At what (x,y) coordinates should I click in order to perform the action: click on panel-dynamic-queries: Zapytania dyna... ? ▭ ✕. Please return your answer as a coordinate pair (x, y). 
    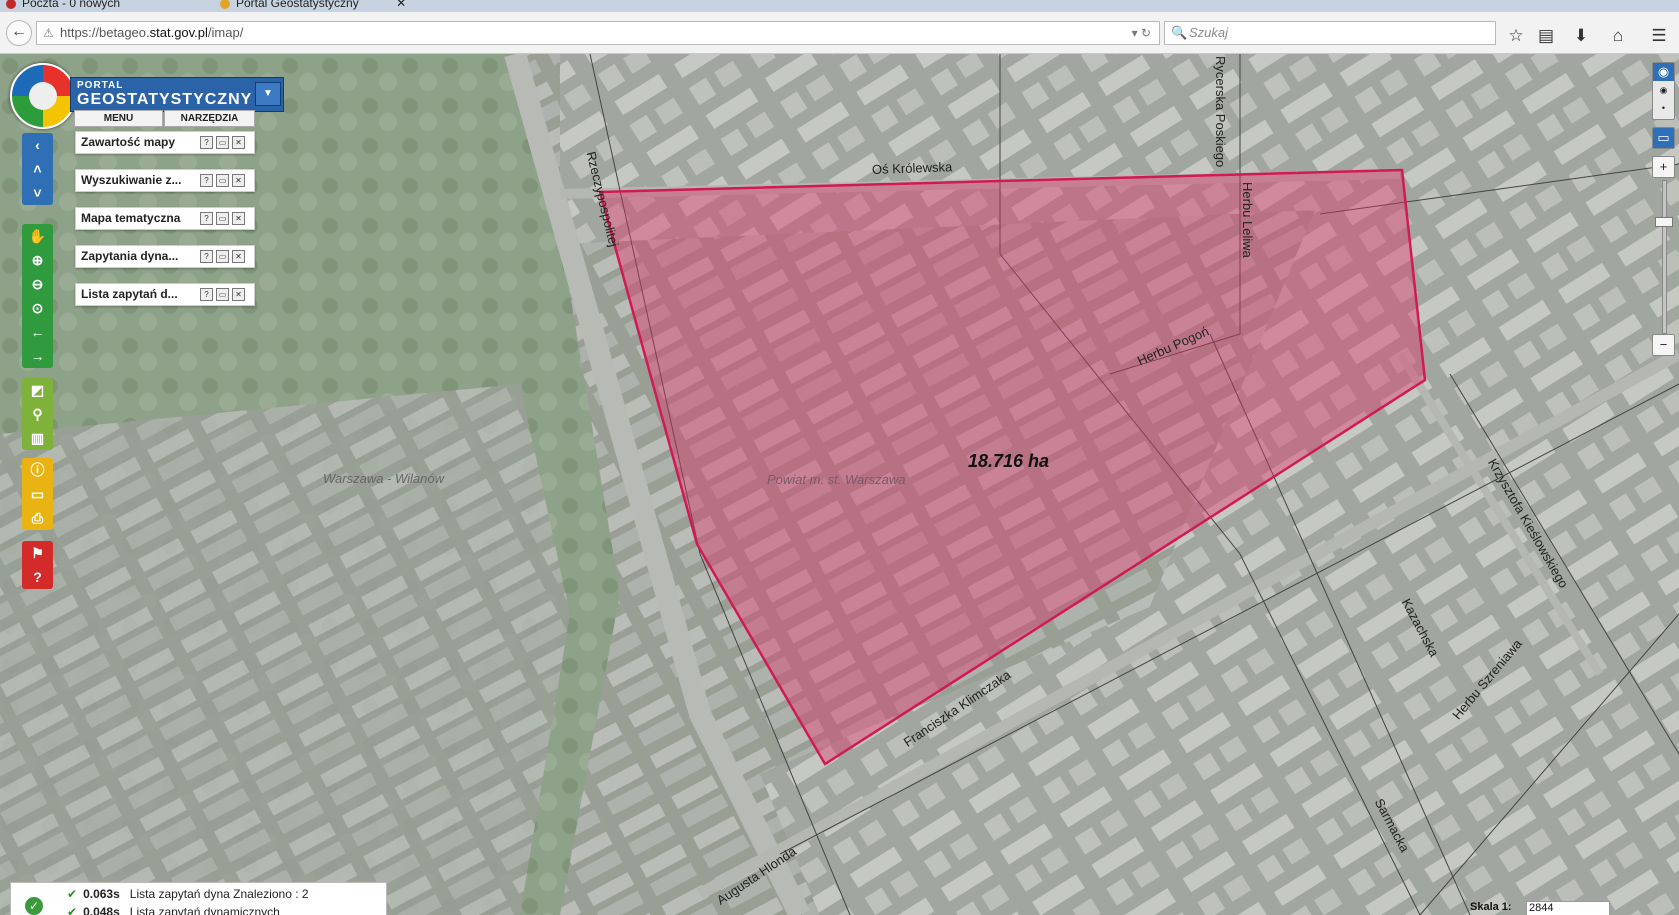
    Looking at the image, I should click on (165, 256).